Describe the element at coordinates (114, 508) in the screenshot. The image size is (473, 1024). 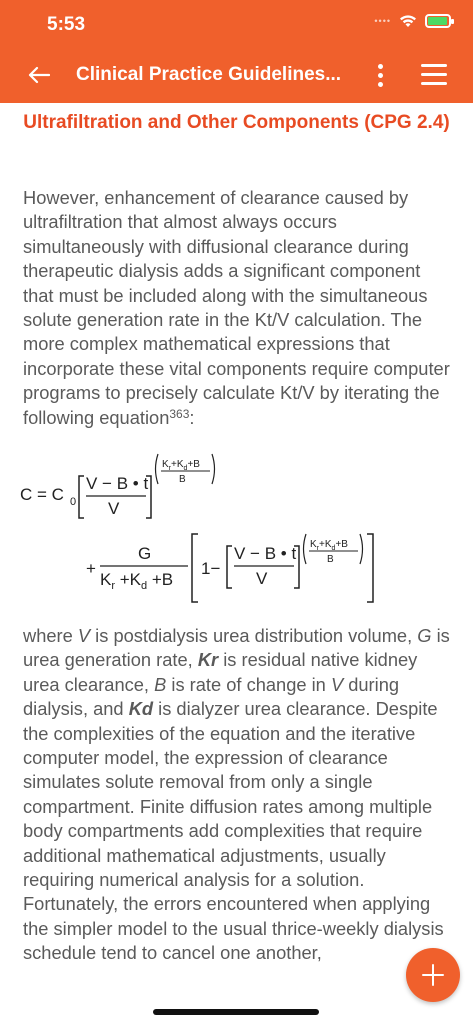
I see `eq-frac1-den: V` at that location.